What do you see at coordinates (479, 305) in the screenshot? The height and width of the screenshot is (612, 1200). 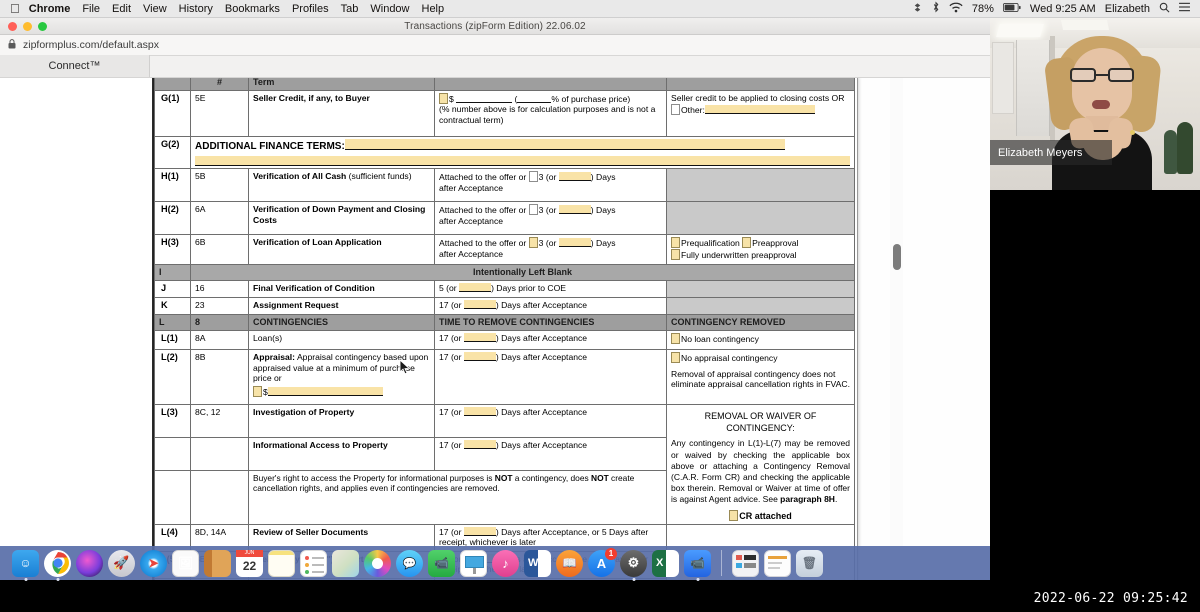 I see `blank-k-days` at bounding box center [479, 305].